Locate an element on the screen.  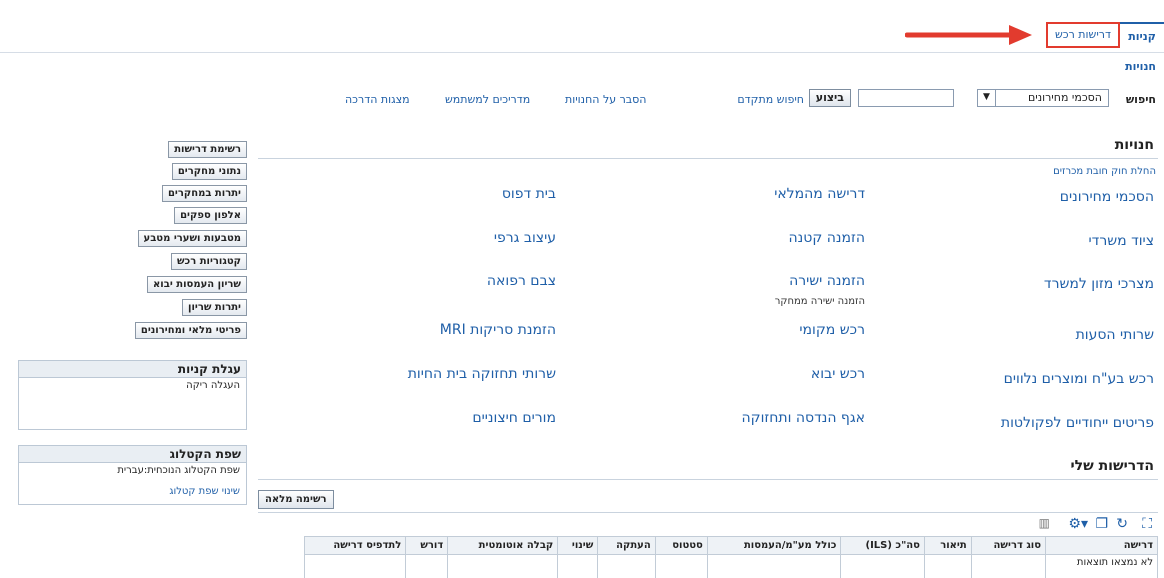
store-link: מצרכי מזון למשרד is located at coordinates (1099, 284).